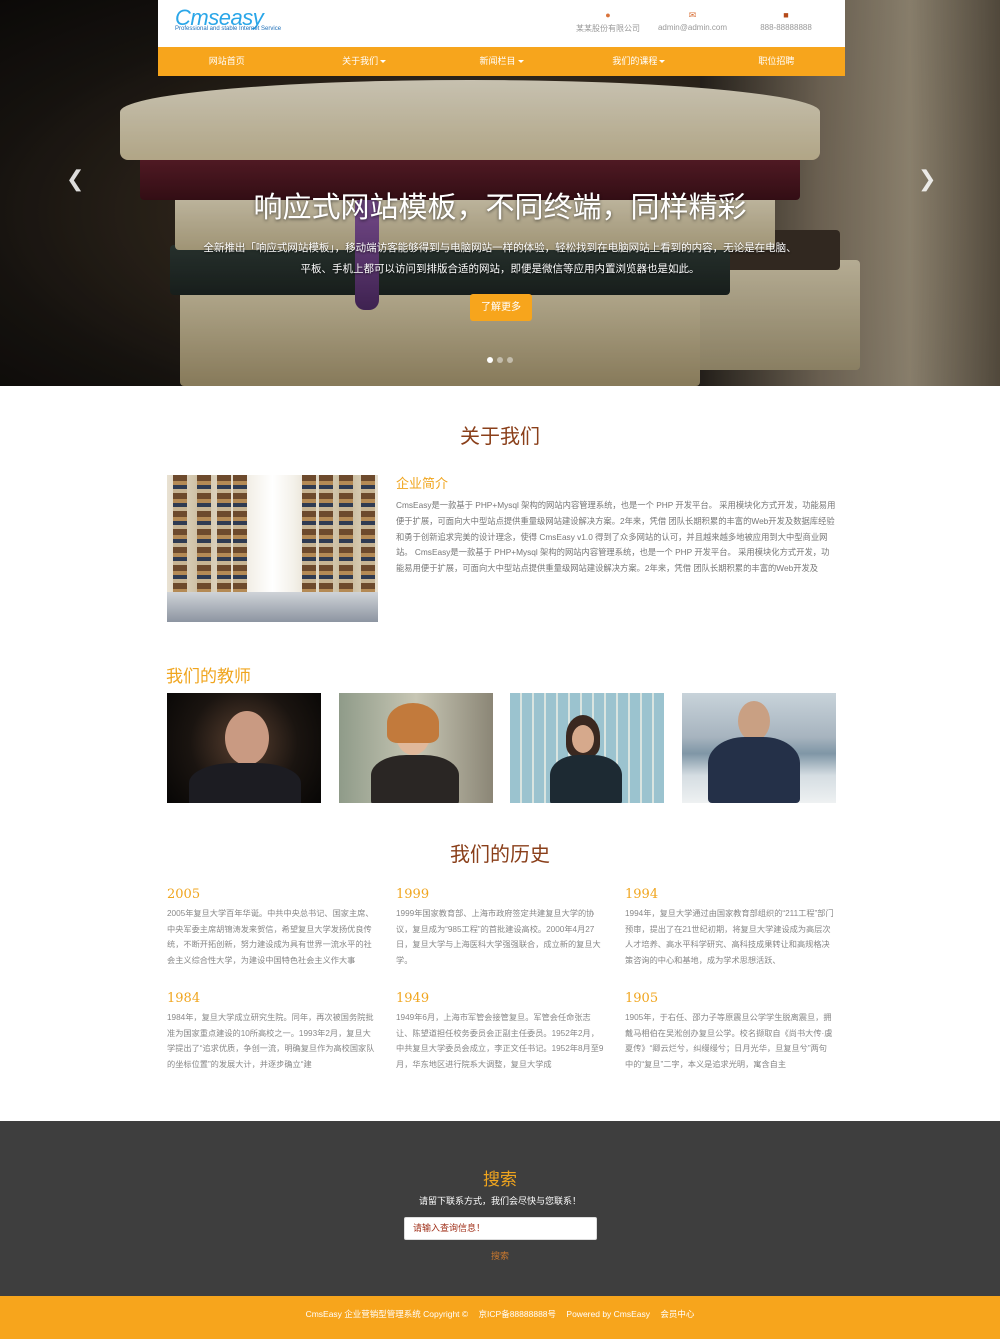  Describe the element at coordinates (413, 998) in the screenshot. I see `history-year: 1949` at that location.